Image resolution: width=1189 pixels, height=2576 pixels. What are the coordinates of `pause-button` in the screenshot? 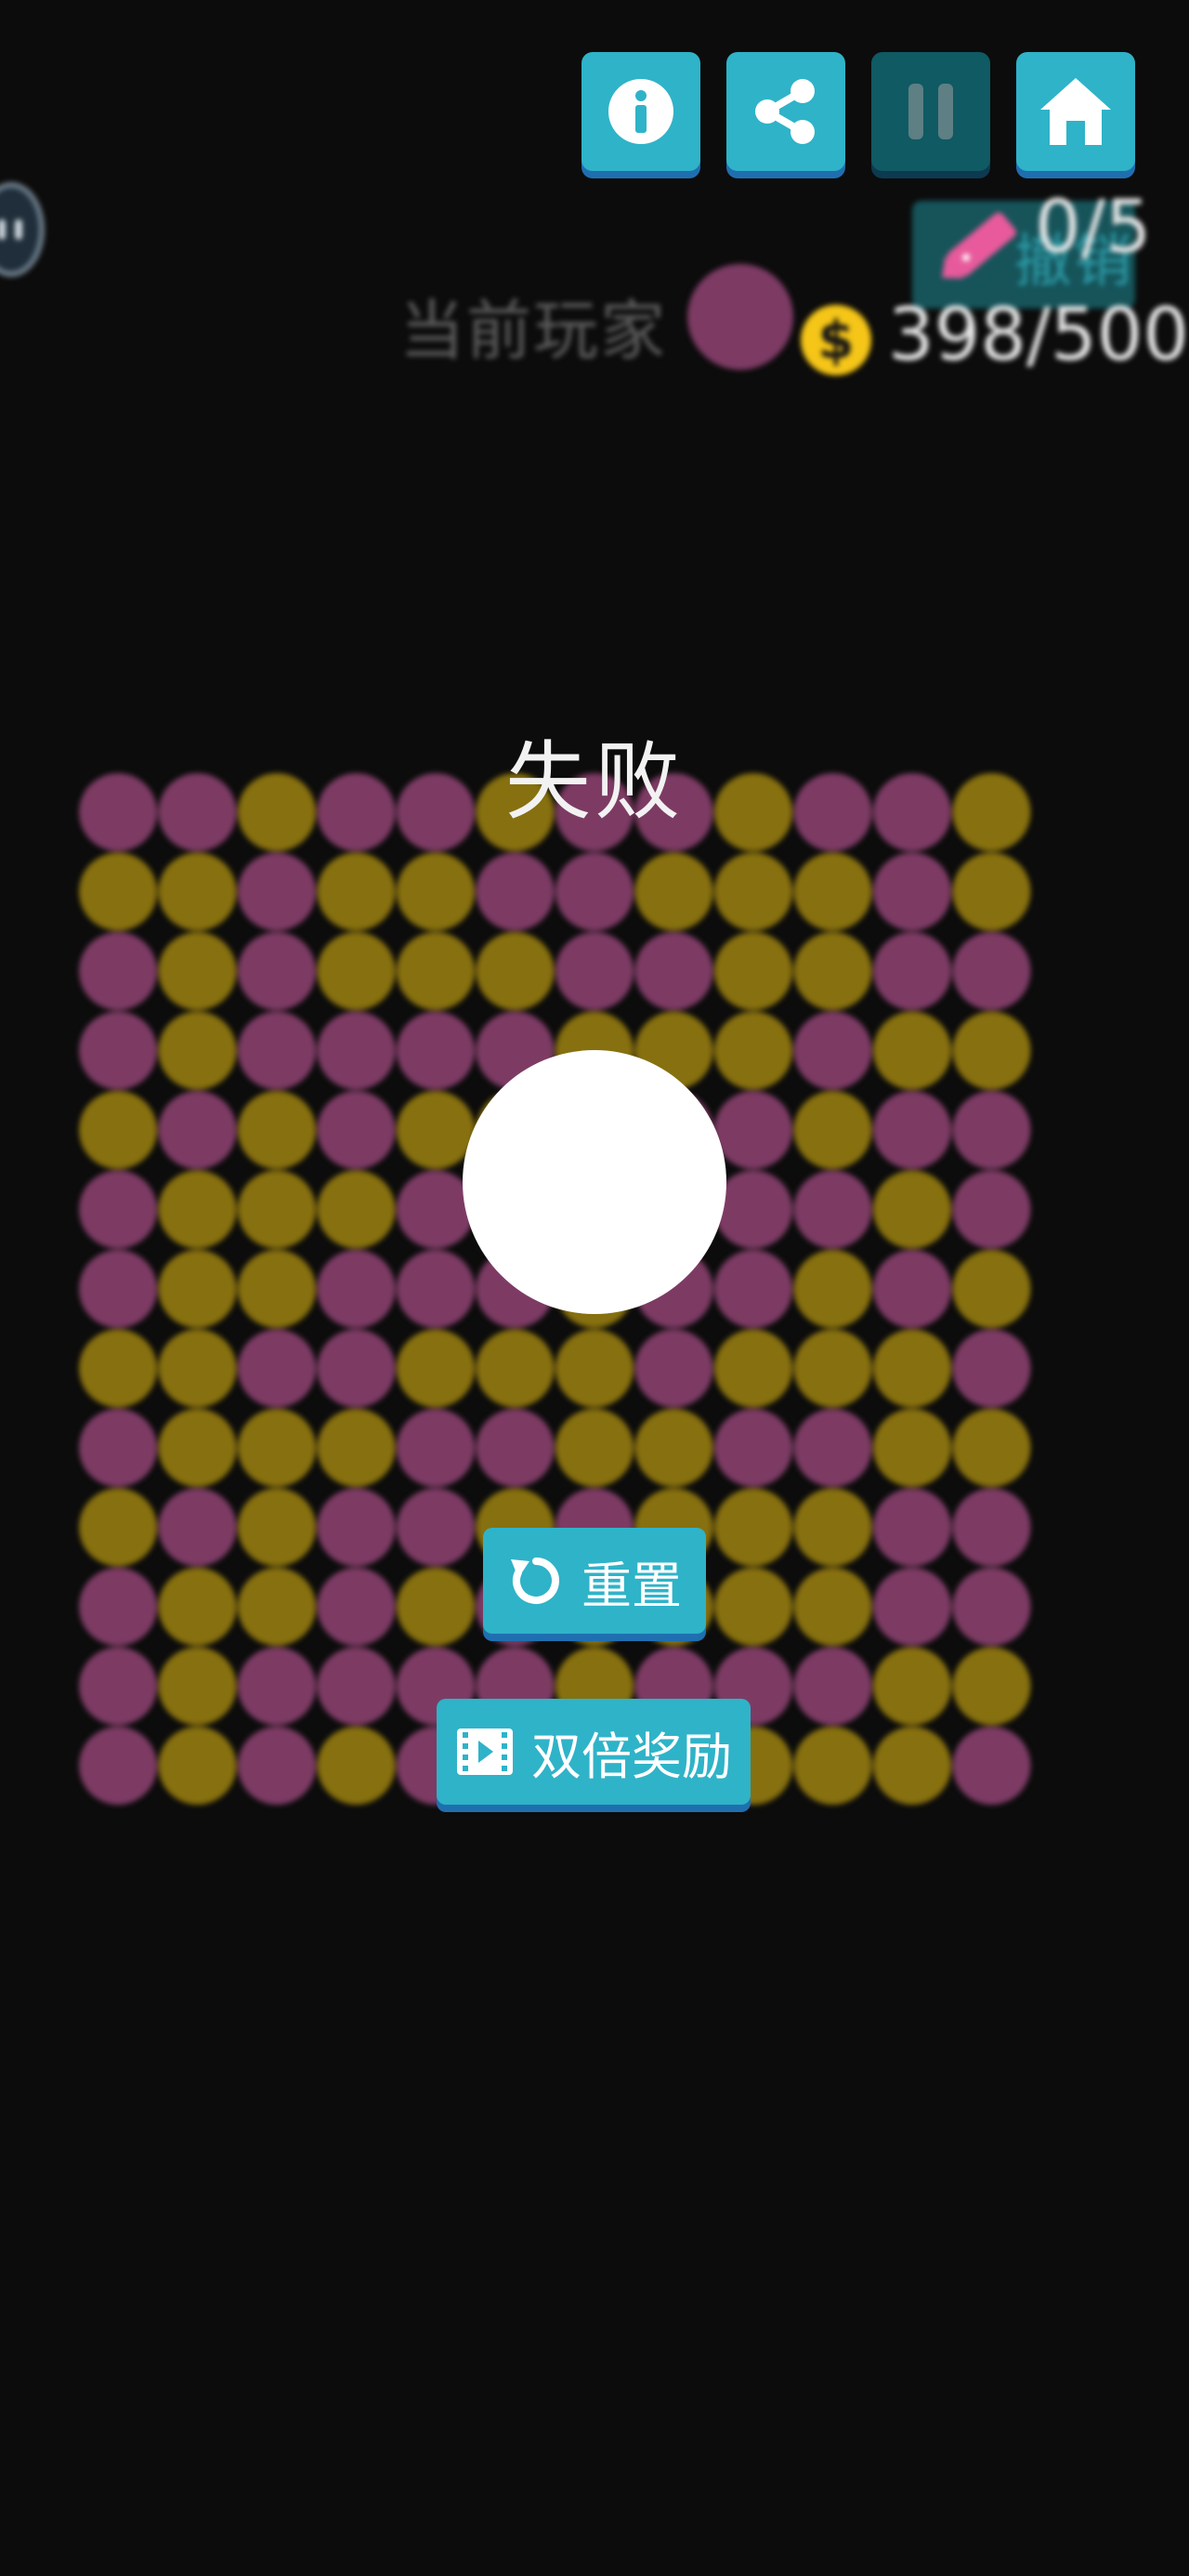 It's located at (930, 111).